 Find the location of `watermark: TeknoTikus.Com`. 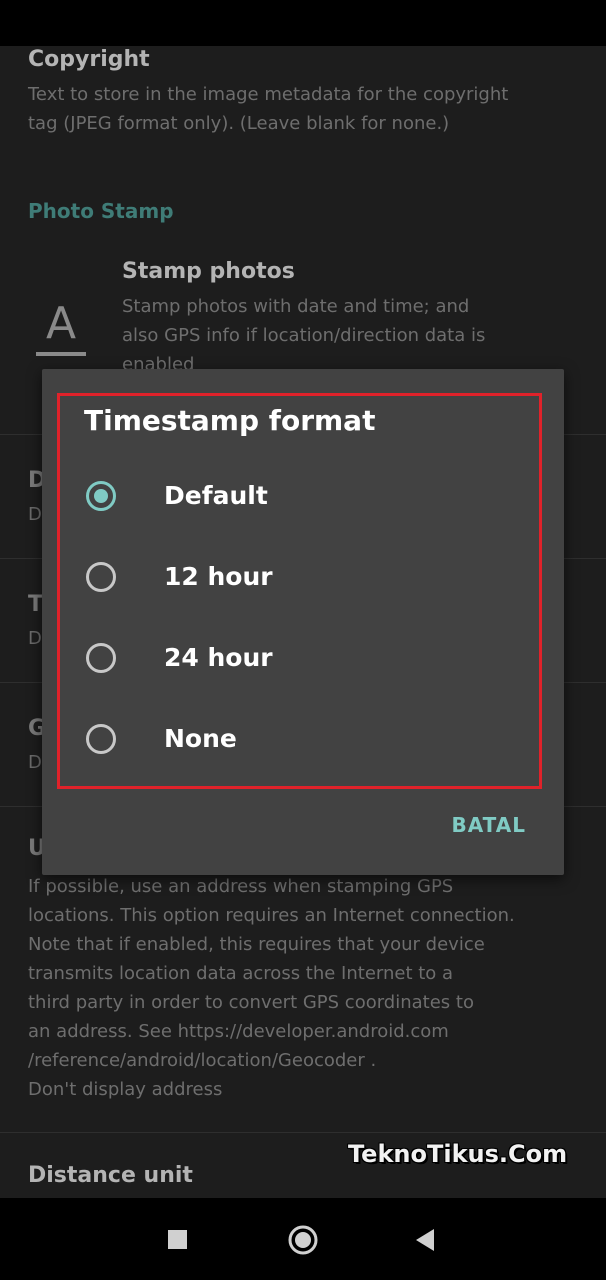

watermark: TeknoTikus.Com is located at coordinates (458, 1154).